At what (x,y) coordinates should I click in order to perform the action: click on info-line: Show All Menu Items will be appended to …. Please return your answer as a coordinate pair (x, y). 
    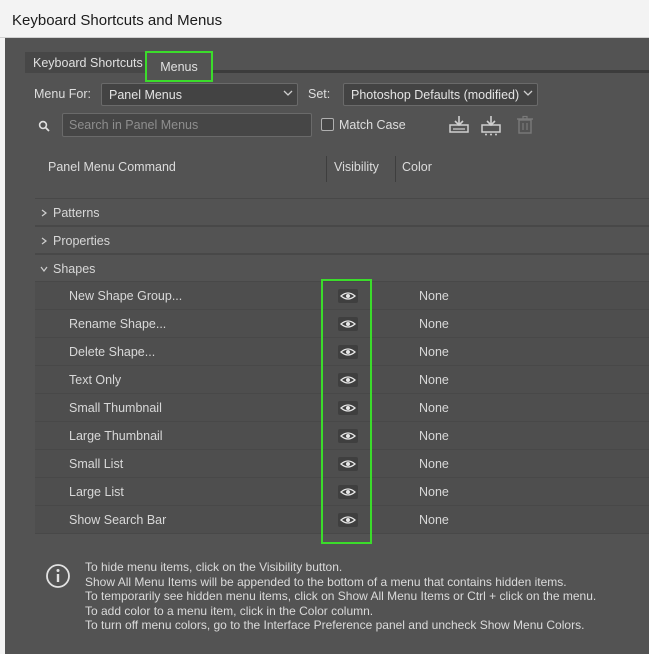
    Looking at the image, I should click on (326, 581).